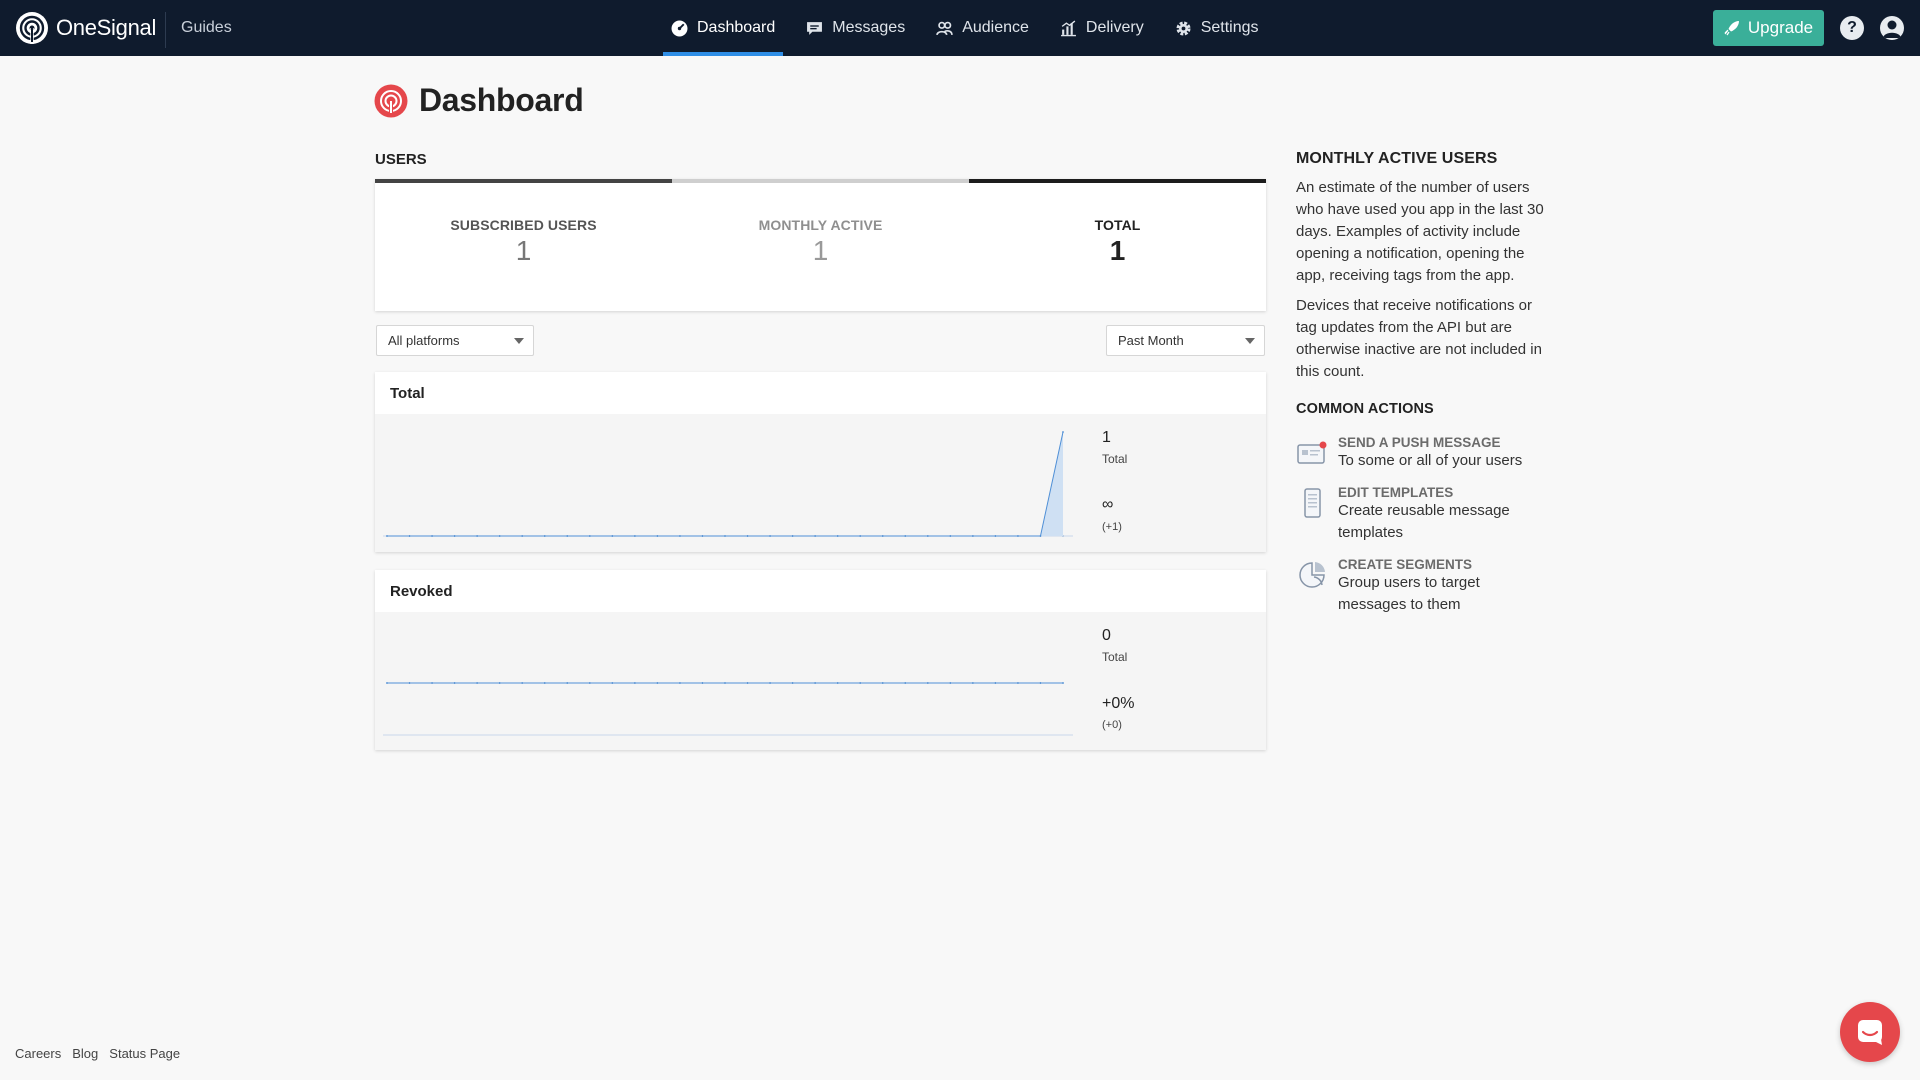 The image size is (1920, 1080). I want to click on action-title: SEND A PUSH MESSAGE, so click(1419, 442).